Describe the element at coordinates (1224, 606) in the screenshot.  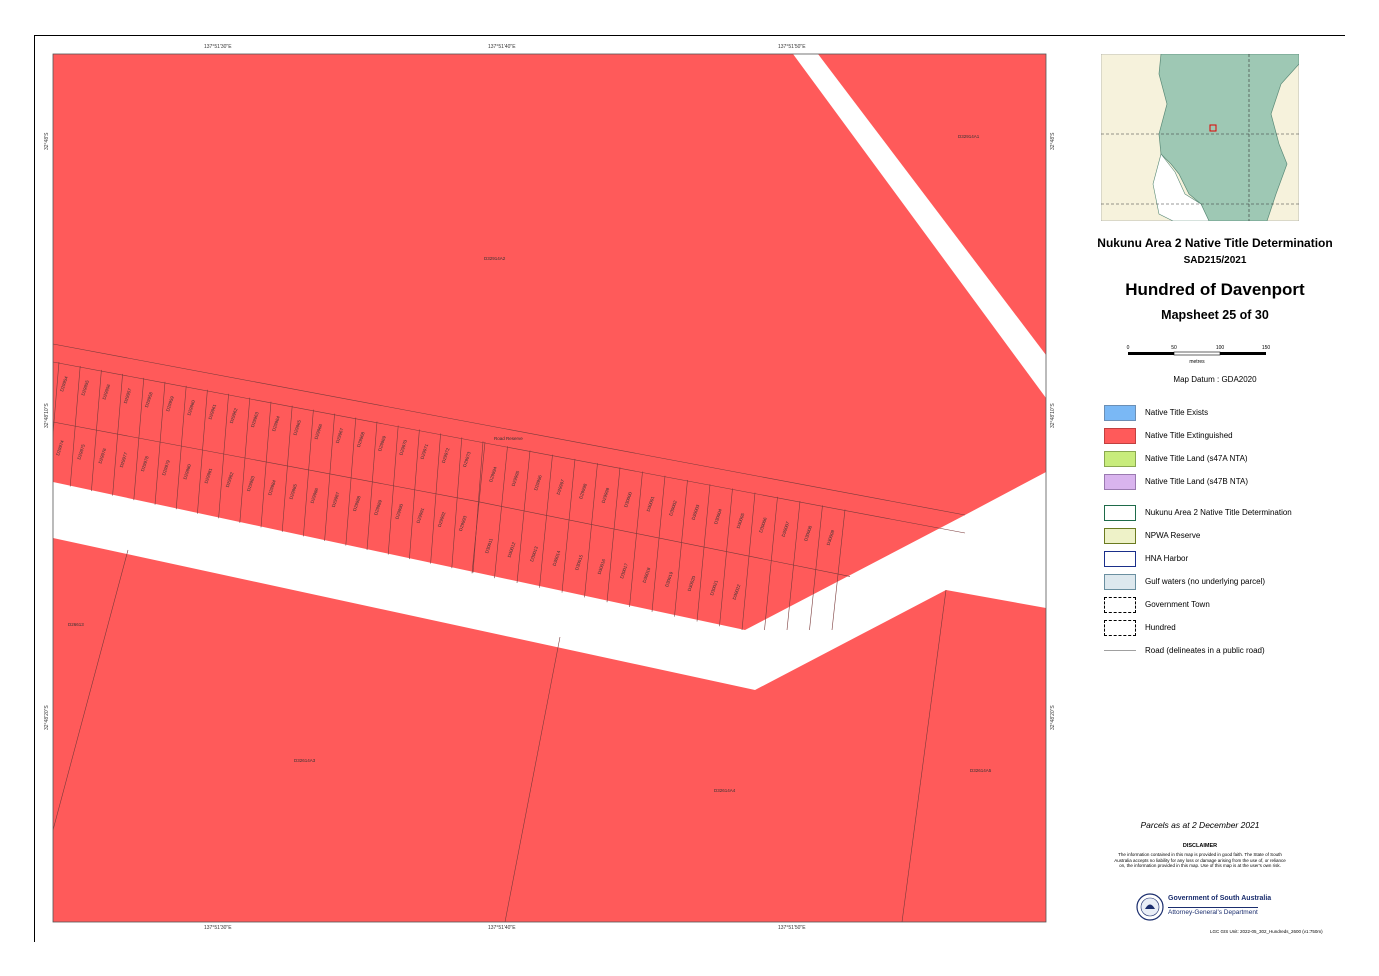
I see `legend-item: Government Town` at that location.